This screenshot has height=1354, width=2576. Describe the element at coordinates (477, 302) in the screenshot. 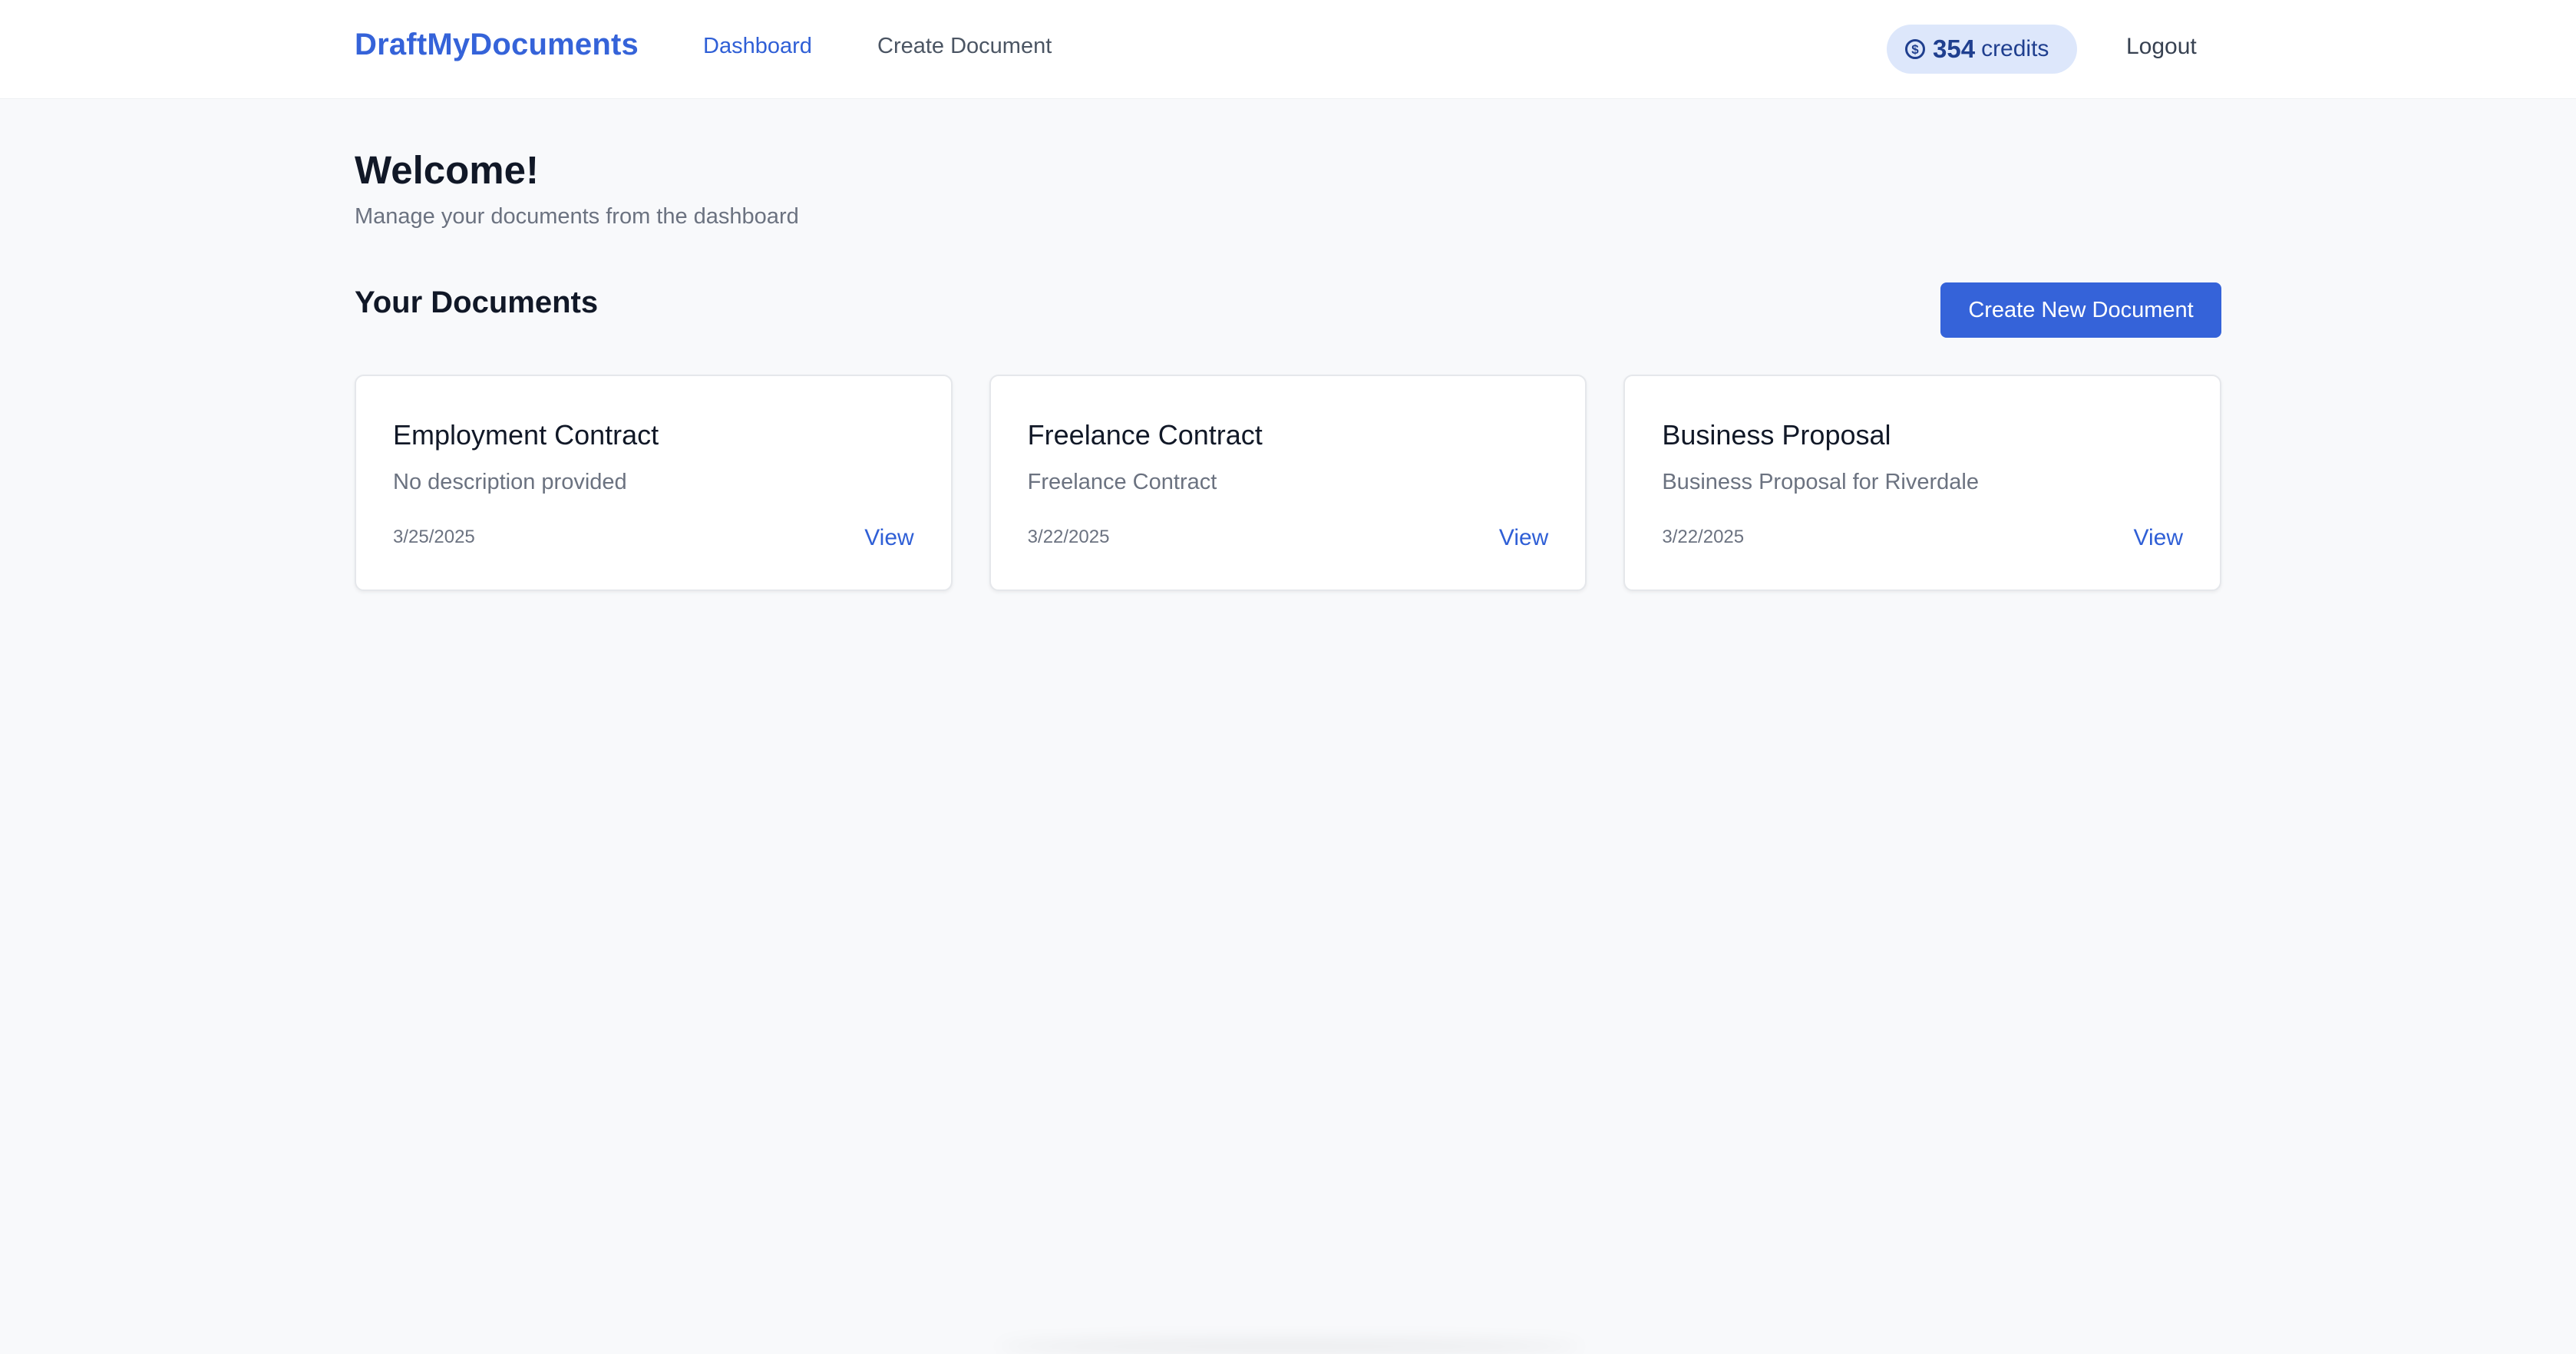

I see `documents-section-title: Your Documents` at that location.